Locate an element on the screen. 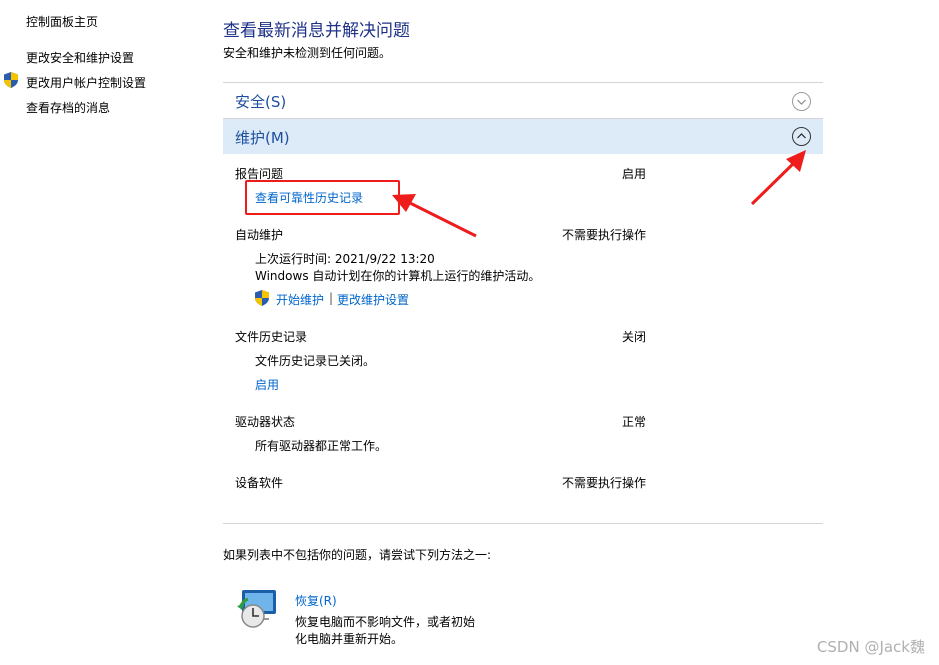 This screenshot has width=939, height=665. annotation-arrow-to-link is located at coordinates (443, 219).